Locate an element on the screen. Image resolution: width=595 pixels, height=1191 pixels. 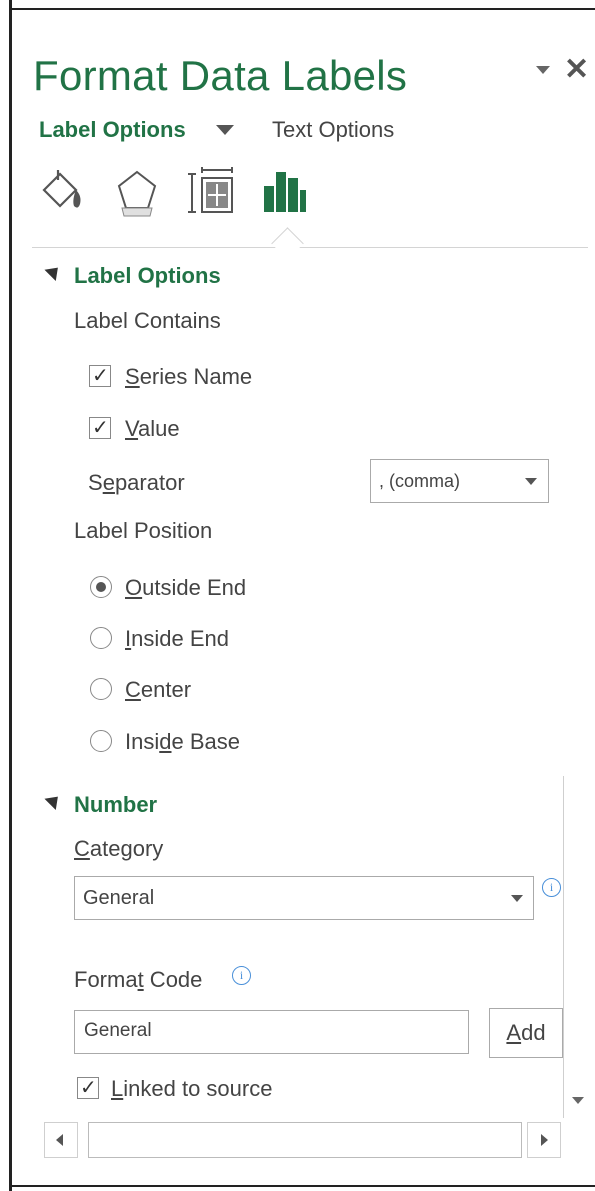
size-properties-icon is located at coordinates (211, 192).